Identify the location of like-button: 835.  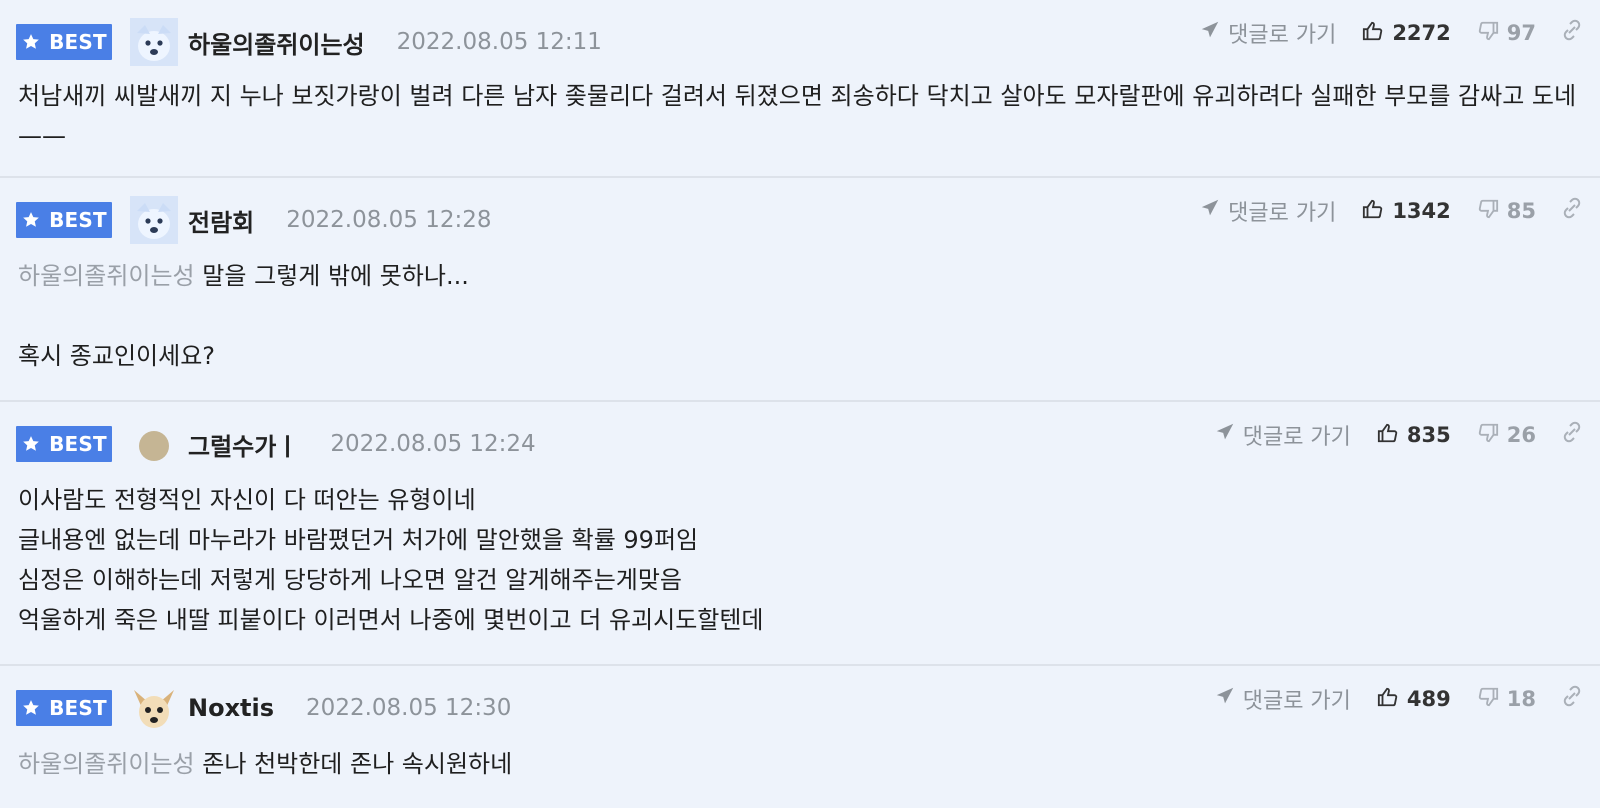
(1414, 435).